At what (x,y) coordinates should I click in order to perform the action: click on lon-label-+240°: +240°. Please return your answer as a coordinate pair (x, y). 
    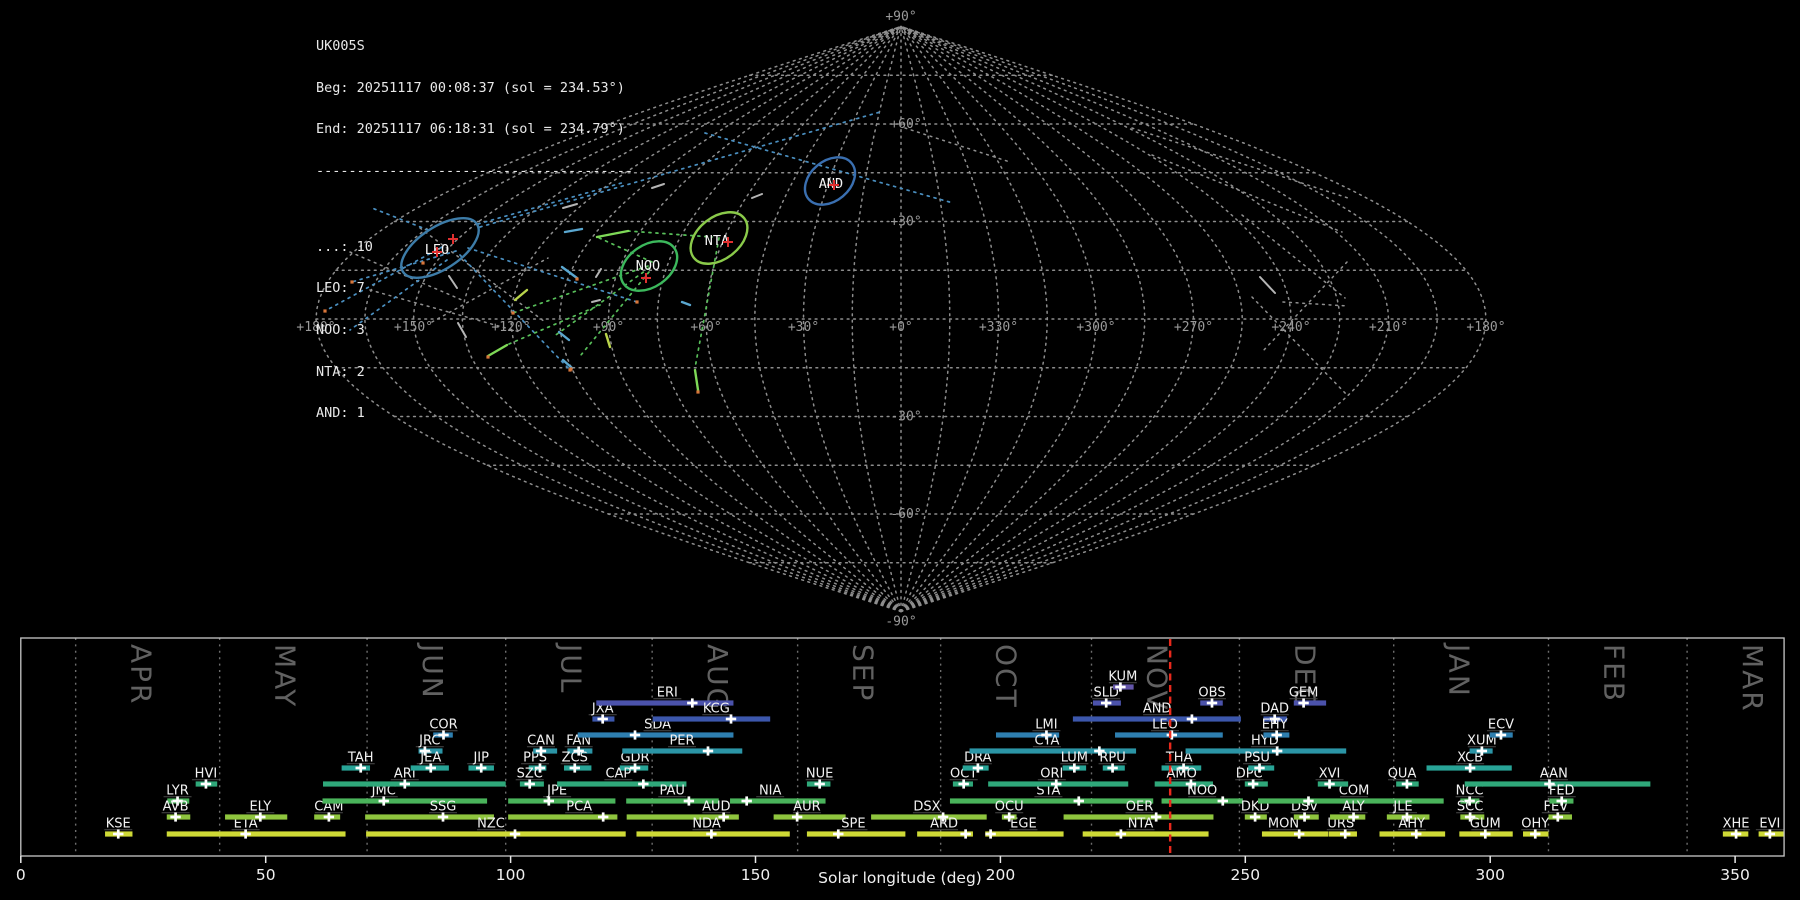
    Looking at the image, I should click on (1290, 327).